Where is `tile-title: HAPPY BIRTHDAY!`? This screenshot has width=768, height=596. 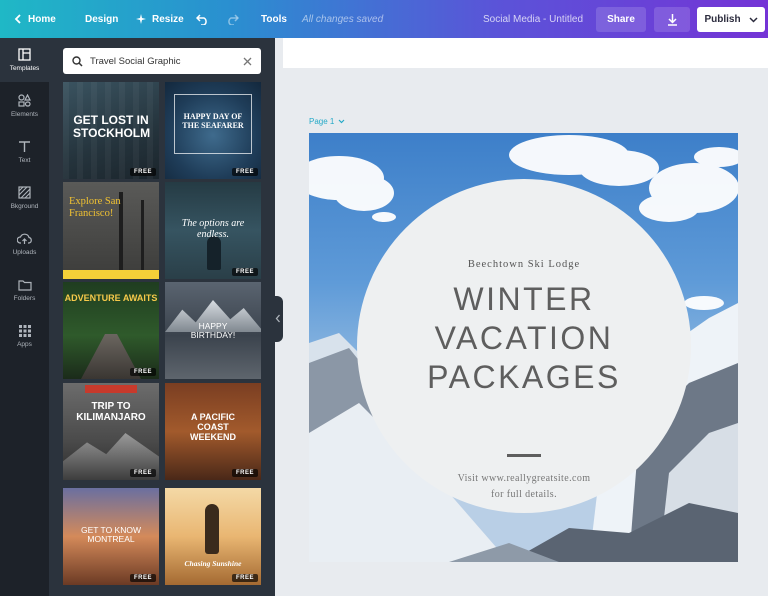 tile-title: HAPPY BIRTHDAY! is located at coordinates (213, 331).